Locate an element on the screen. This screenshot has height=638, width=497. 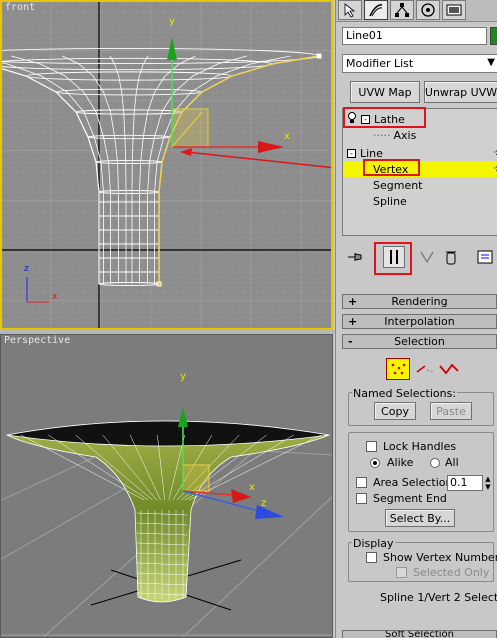
stack-item-axis-label: Axis is located at coordinates (405, 135).